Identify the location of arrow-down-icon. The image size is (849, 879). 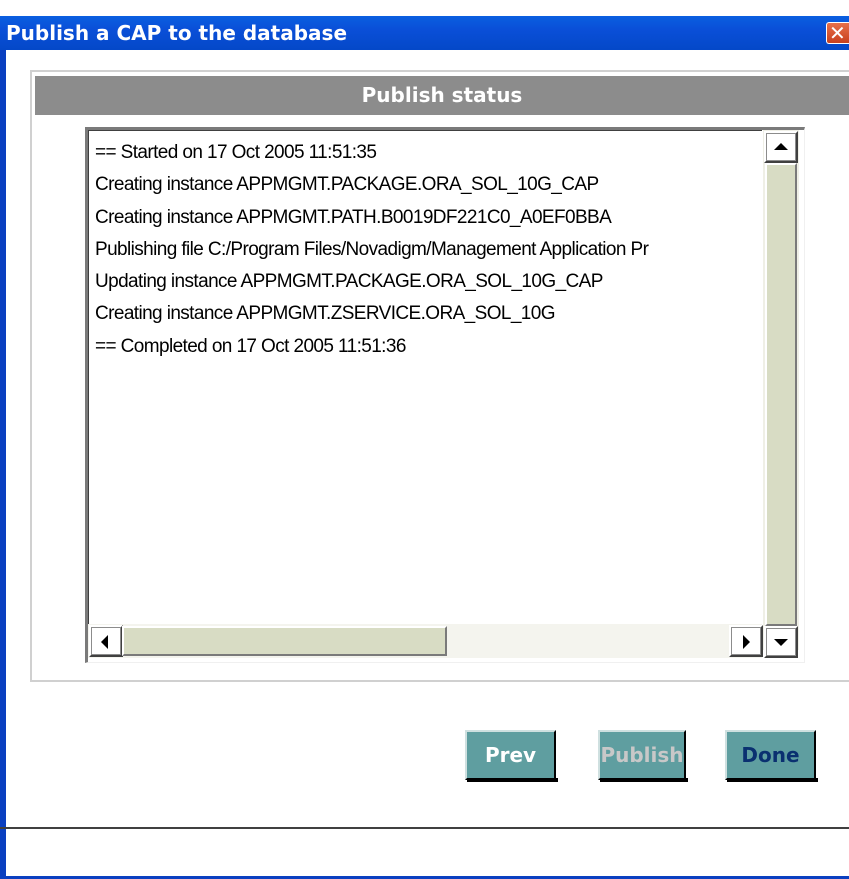
(781, 642).